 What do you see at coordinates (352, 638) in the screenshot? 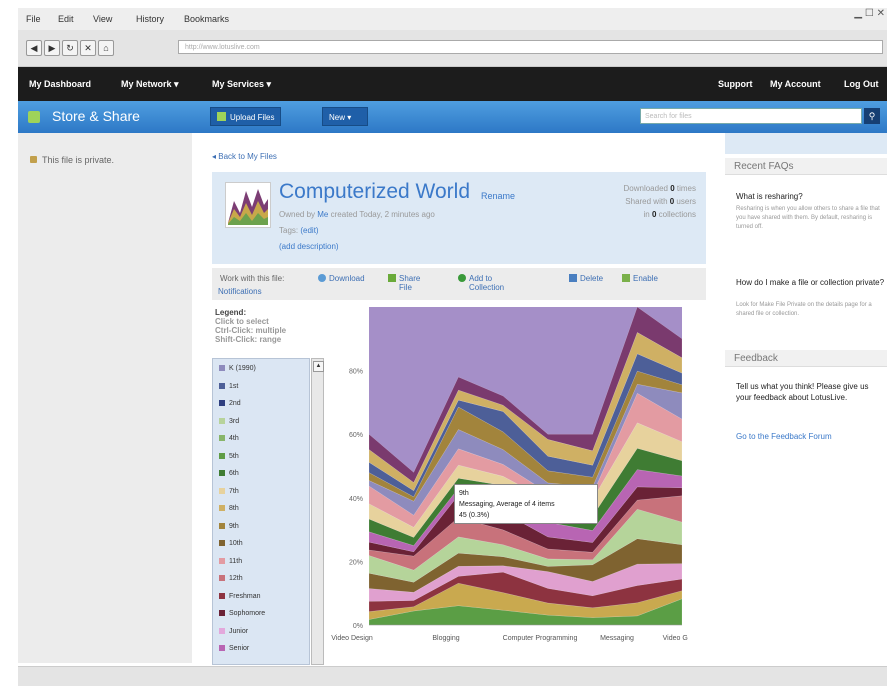
I see `x-category-label: Video Design` at bounding box center [352, 638].